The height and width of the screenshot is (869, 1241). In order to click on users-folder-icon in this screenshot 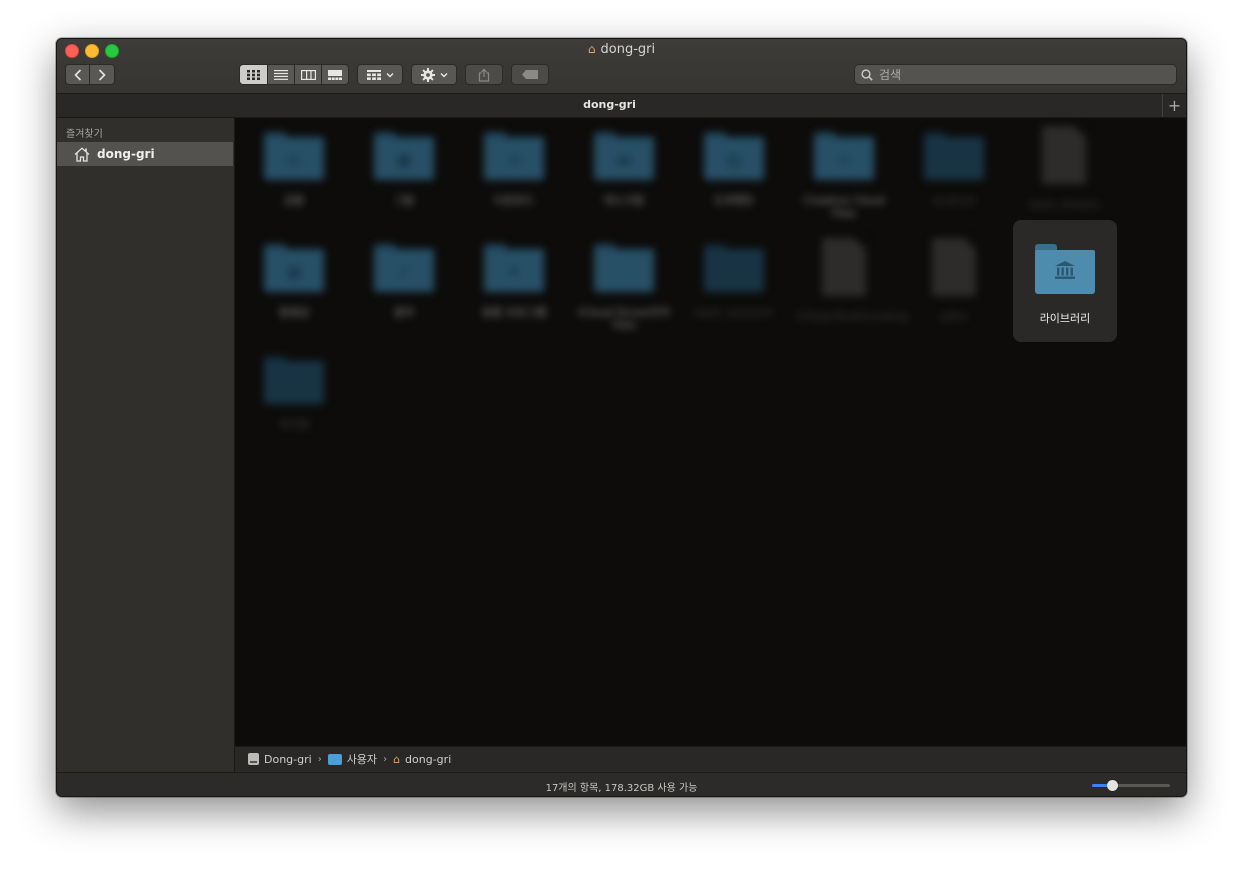, I will do `click(334, 759)`.